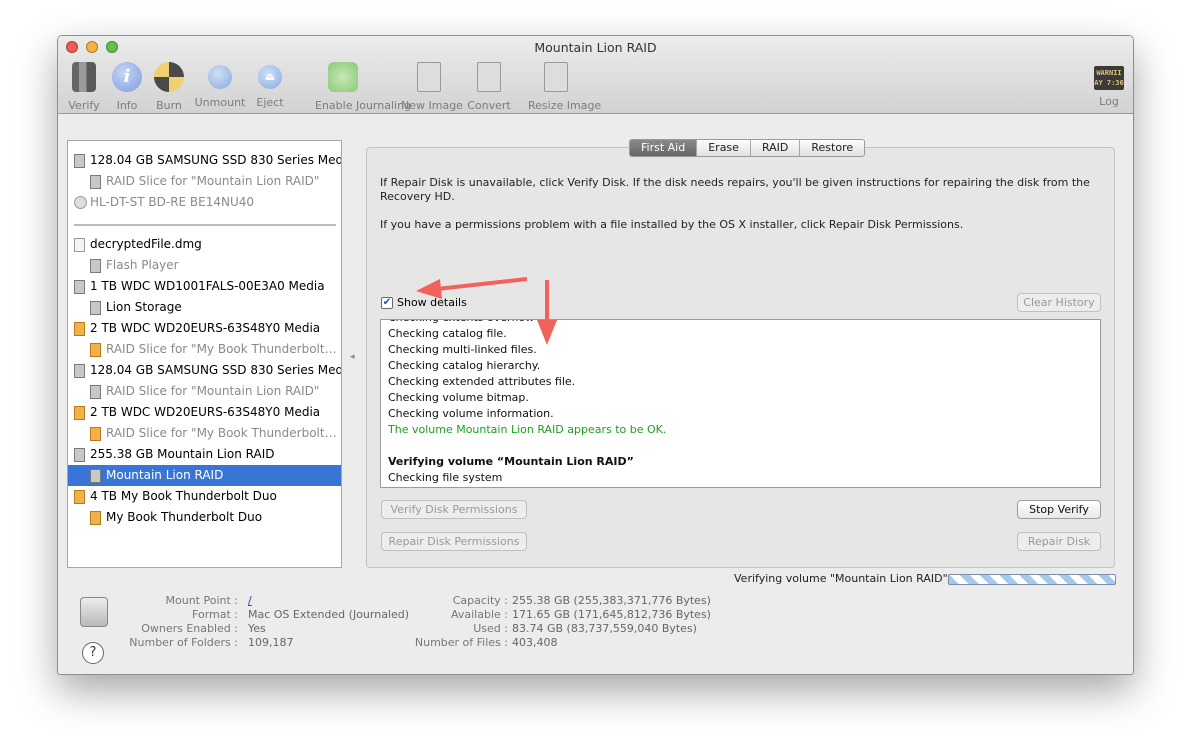 This screenshot has width=1191, height=755. Describe the element at coordinates (472, 288) in the screenshot. I see `annotation-arrow-left` at that location.